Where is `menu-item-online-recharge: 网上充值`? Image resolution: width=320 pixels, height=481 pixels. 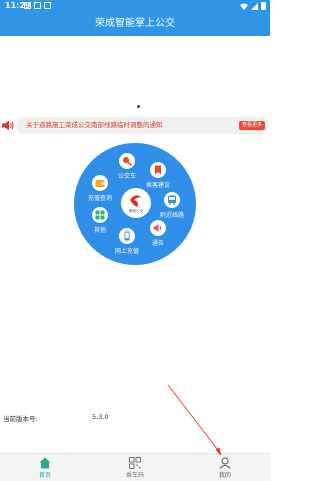
menu-item-online-recharge: 网上充值 is located at coordinates (127, 241).